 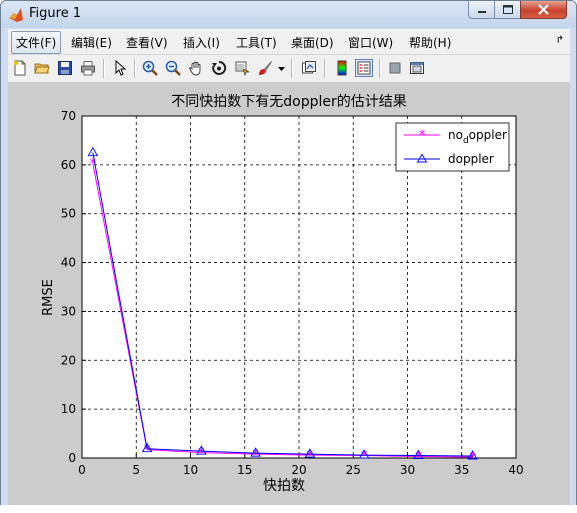 I want to click on toolbar, so click(x=289, y=69).